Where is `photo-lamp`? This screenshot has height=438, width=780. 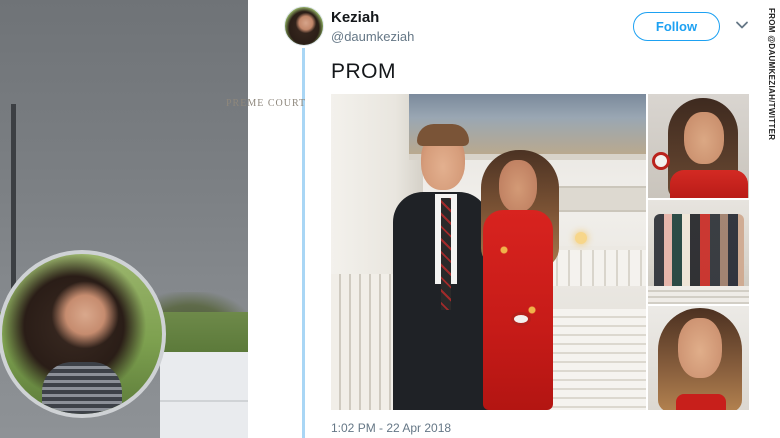
photo-lamp is located at coordinates (581, 238).